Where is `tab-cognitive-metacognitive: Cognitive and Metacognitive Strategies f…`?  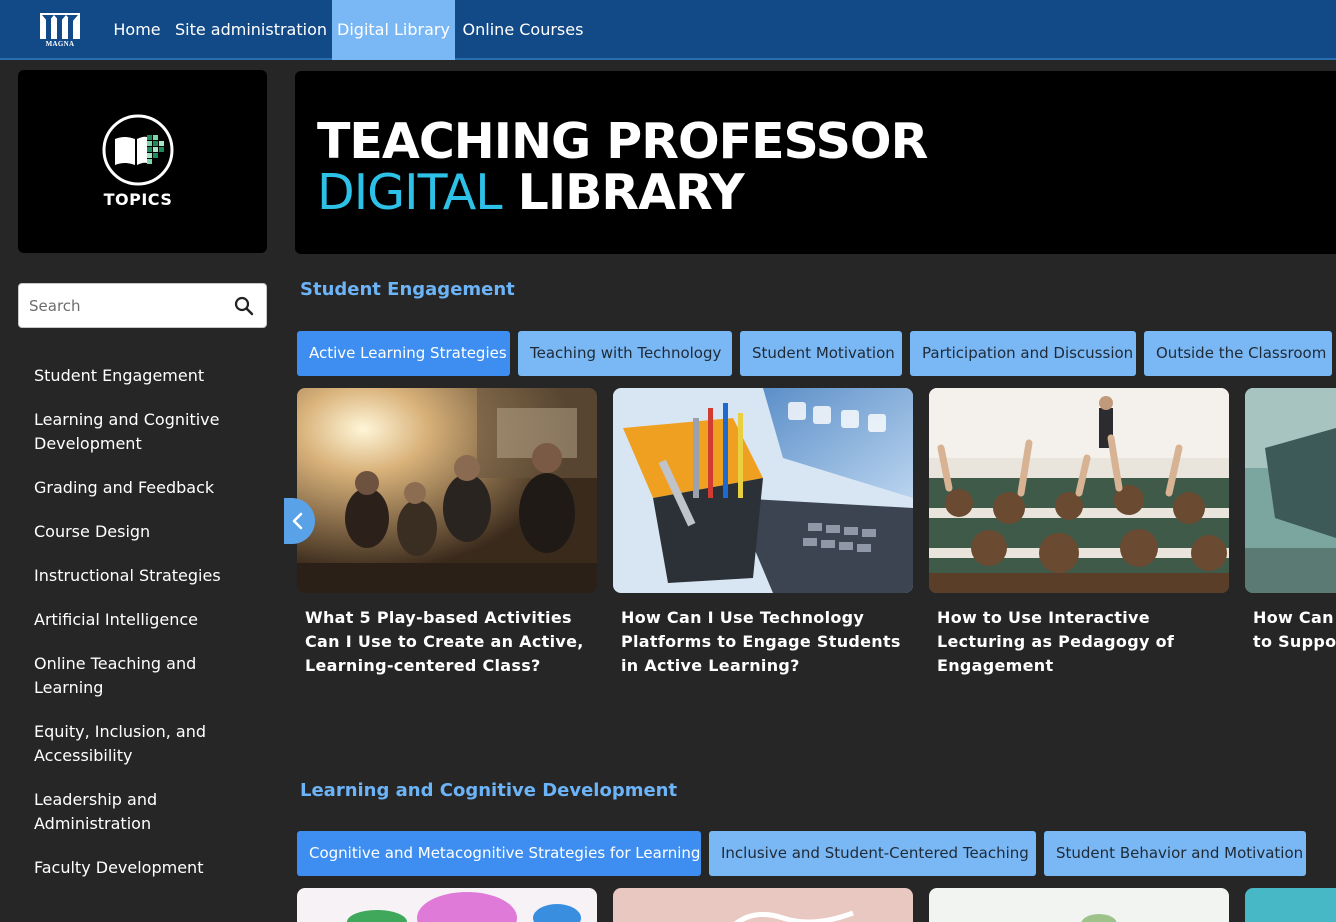
tab-cognitive-metacognitive: Cognitive and Metacognitive Strategies f… is located at coordinates (499, 853).